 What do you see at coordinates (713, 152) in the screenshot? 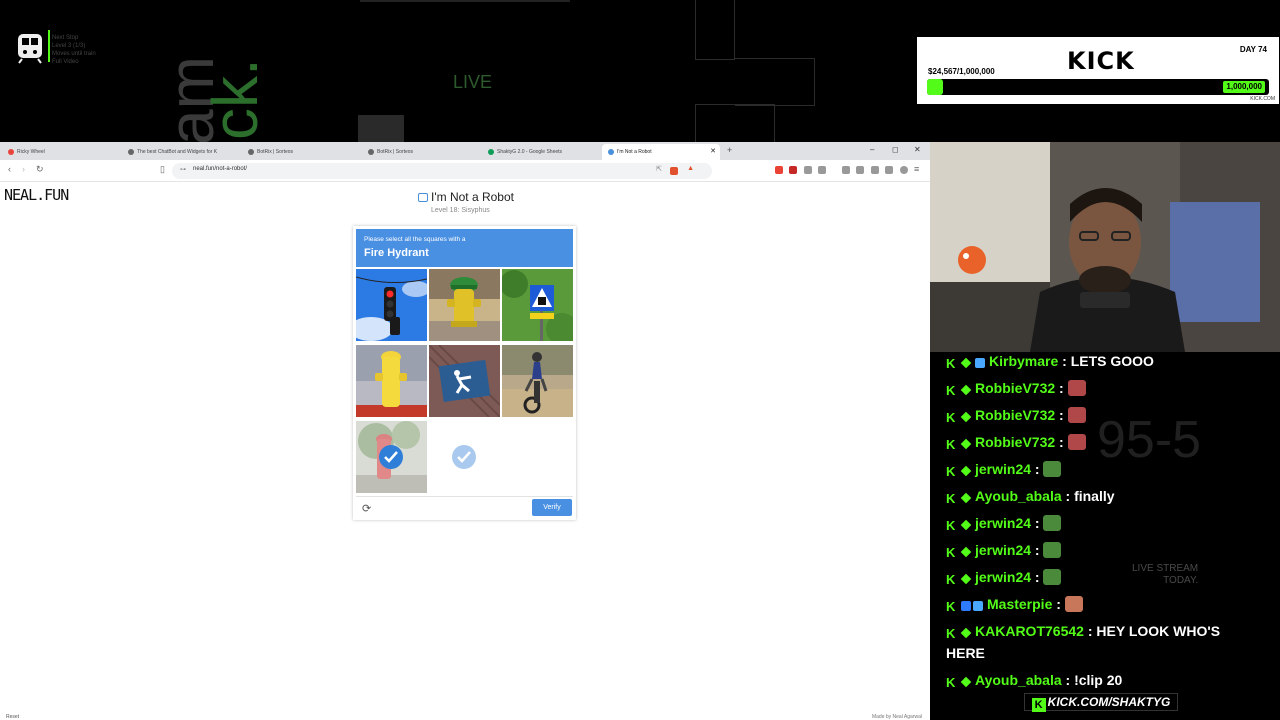
I see `tab-close-icon: ✕` at bounding box center [713, 152].